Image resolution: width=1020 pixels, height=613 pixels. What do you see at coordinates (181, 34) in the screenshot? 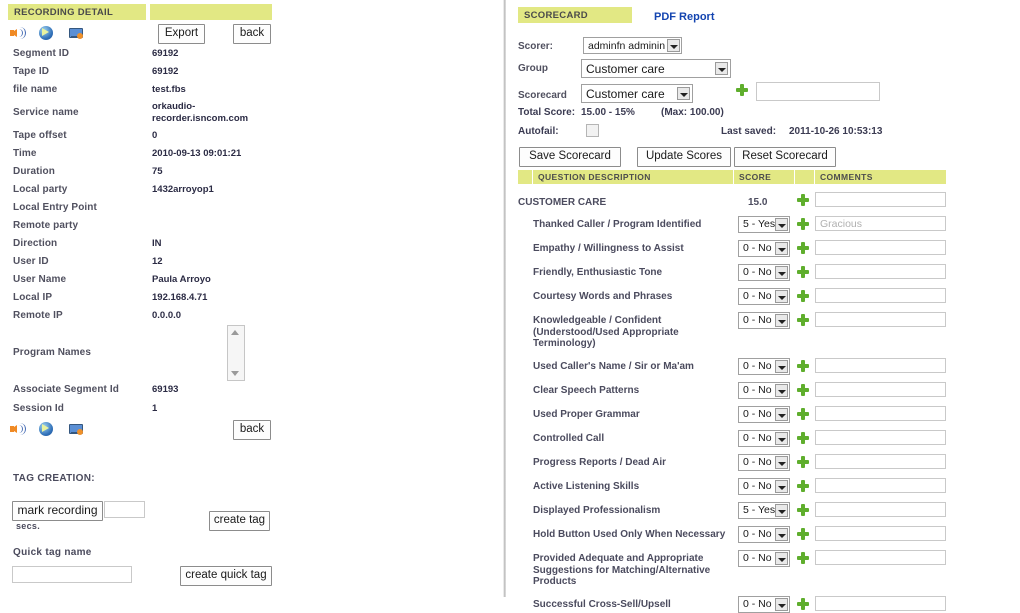
I see `export-button: Export` at bounding box center [181, 34].